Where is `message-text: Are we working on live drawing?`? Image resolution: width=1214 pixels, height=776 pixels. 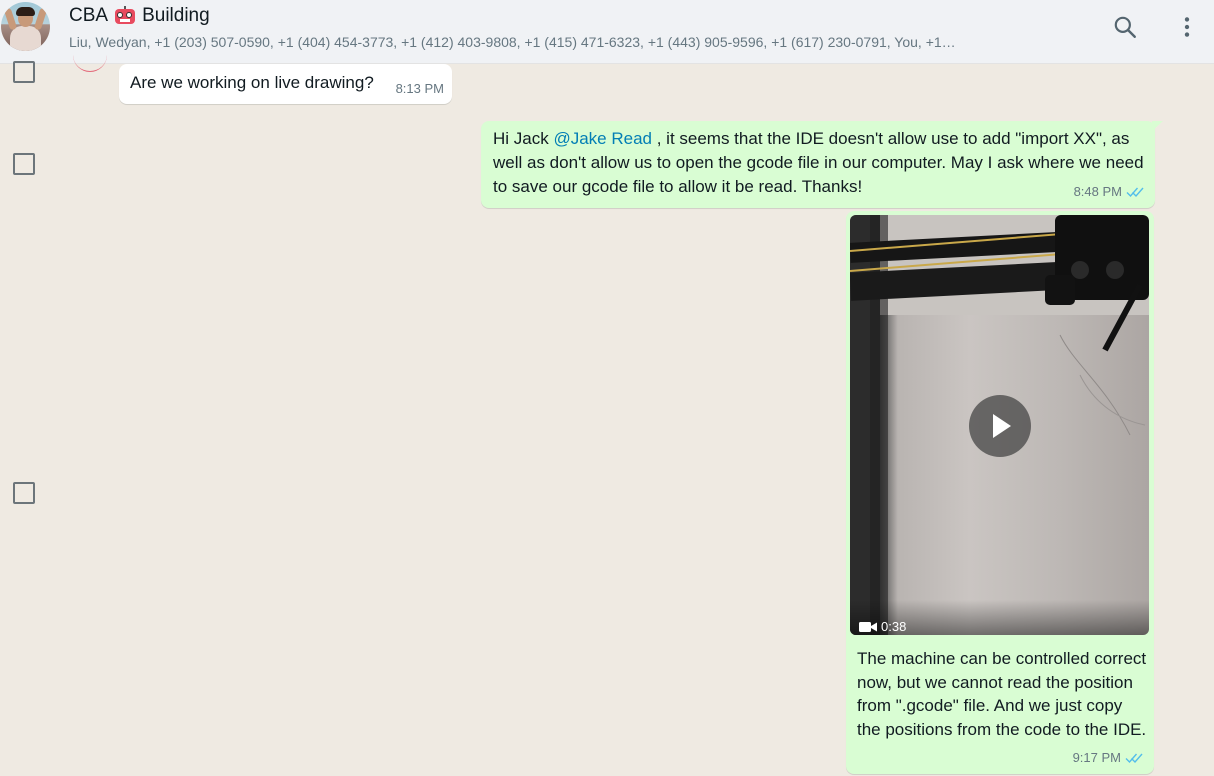
message-text: Are we working on live drawing? is located at coordinates (252, 82).